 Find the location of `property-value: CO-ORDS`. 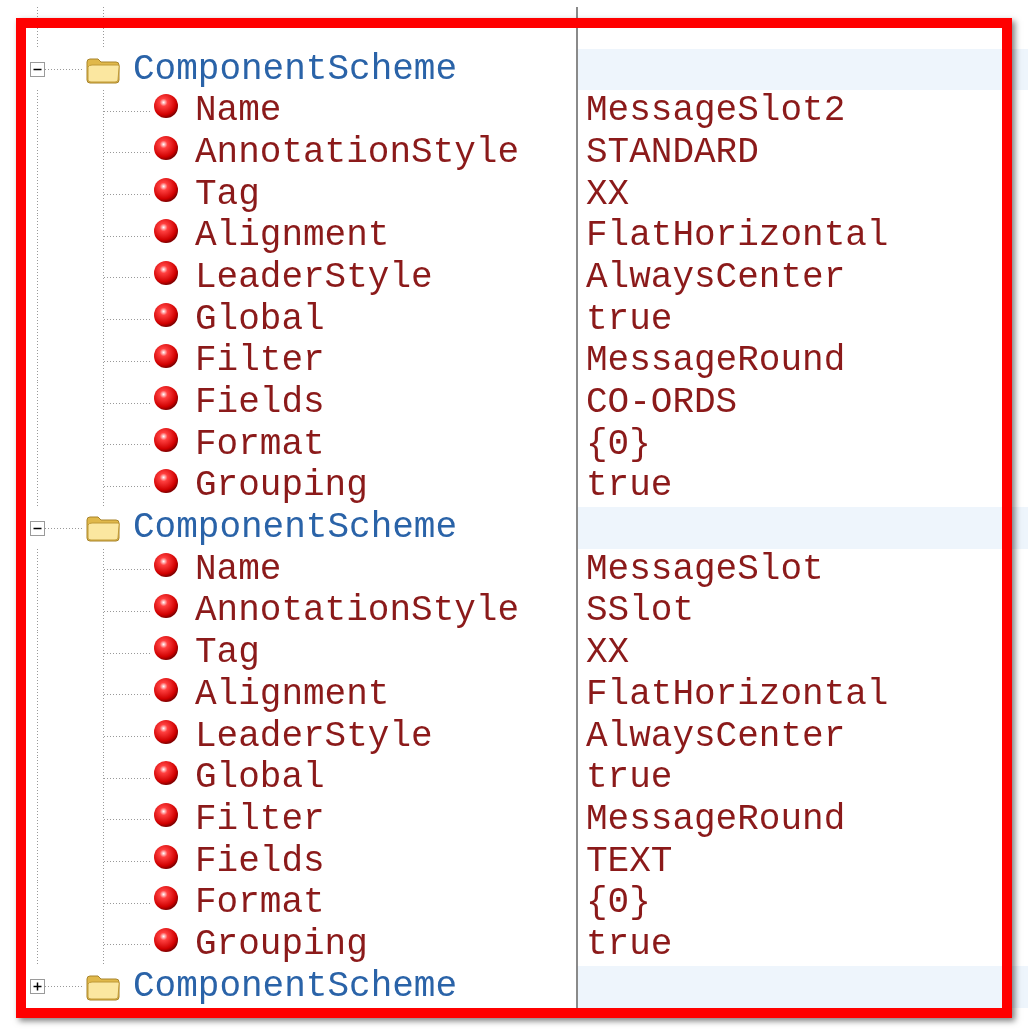

property-value: CO-ORDS is located at coordinates (662, 403).